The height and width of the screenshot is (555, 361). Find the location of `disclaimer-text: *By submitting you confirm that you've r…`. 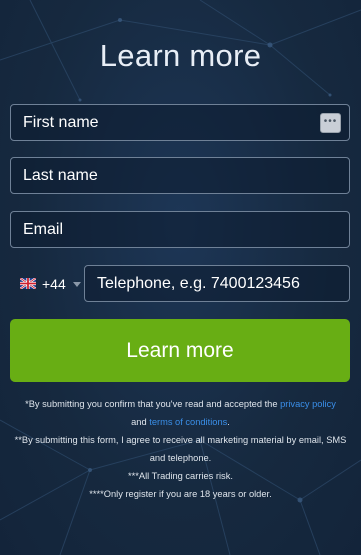

disclaimer-text: *By submitting you confirm that you've r… is located at coordinates (153, 404).